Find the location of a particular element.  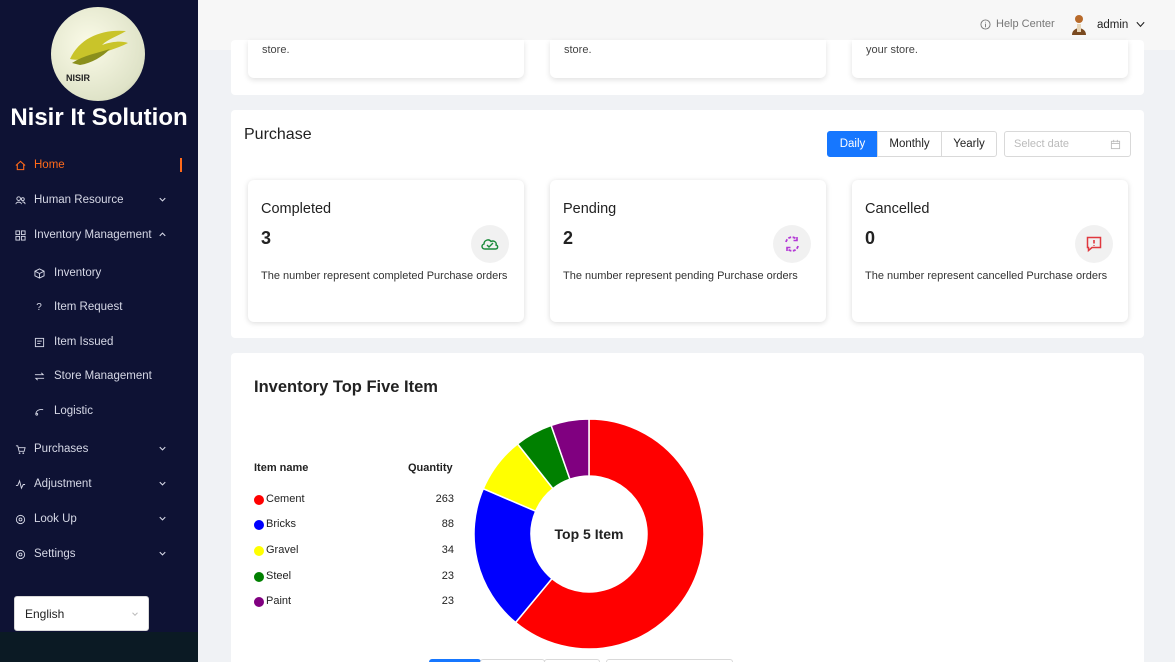

sidebar-item-item-request: ? Item Request is located at coordinates (99, 307).